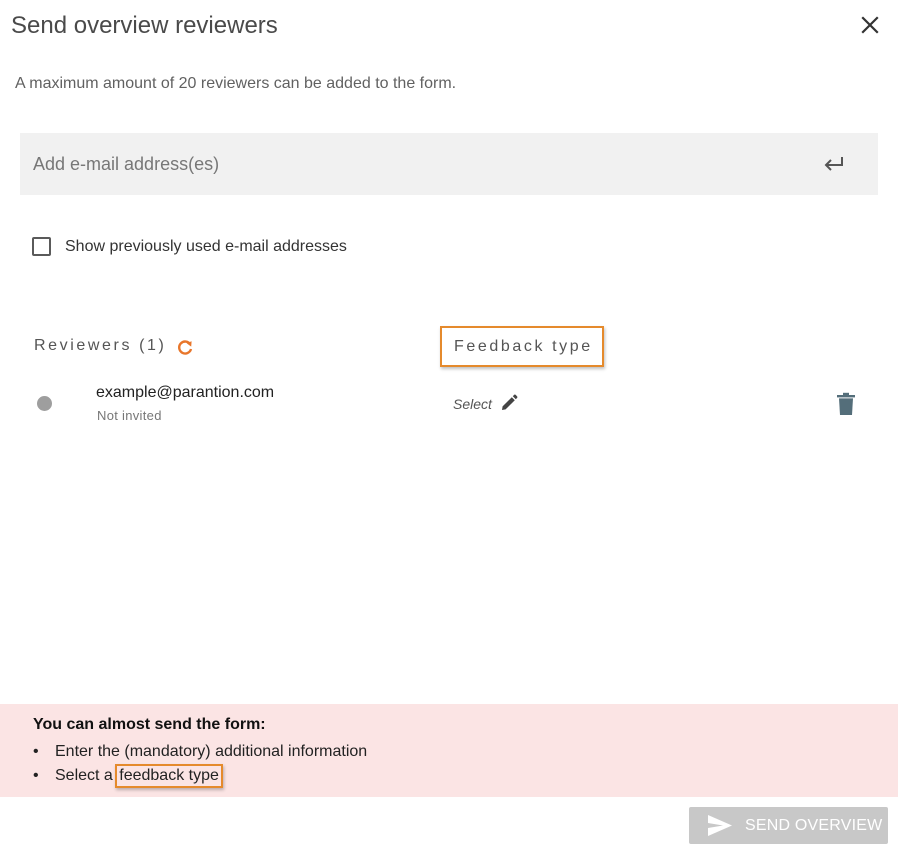  Describe the element at coordinates (472, 404) in the screenshot. I see `feedback-type-select: Select` at that location.